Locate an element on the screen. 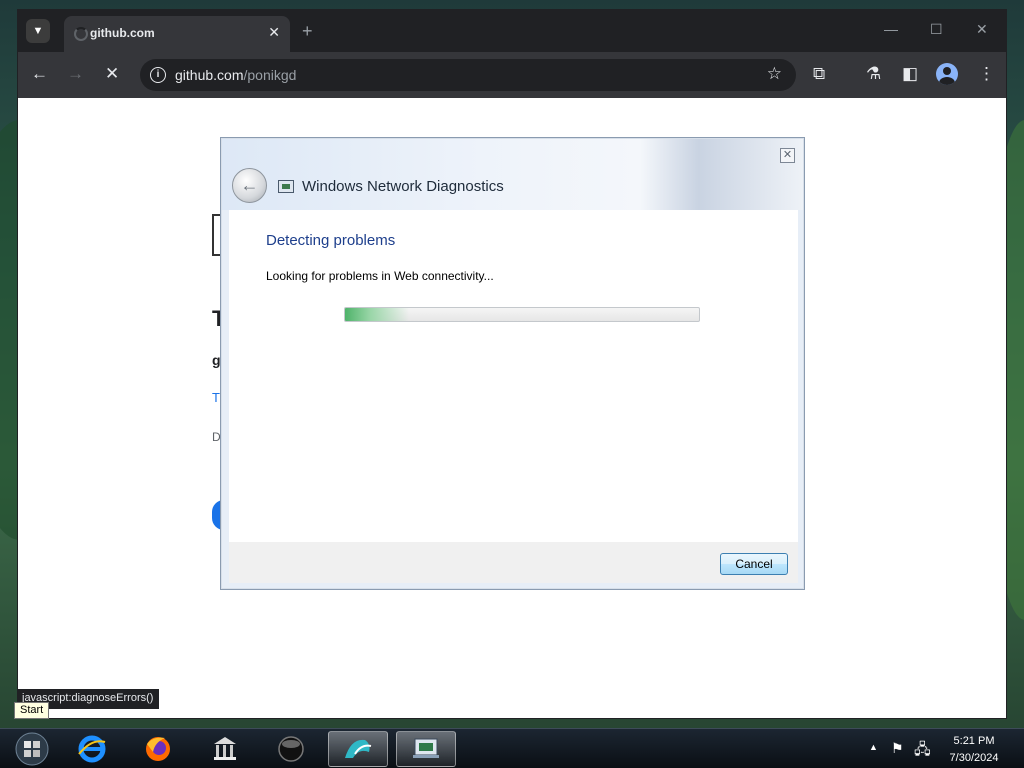  tab-search-dropdown: ▼ is located at coordinates (38, 31).